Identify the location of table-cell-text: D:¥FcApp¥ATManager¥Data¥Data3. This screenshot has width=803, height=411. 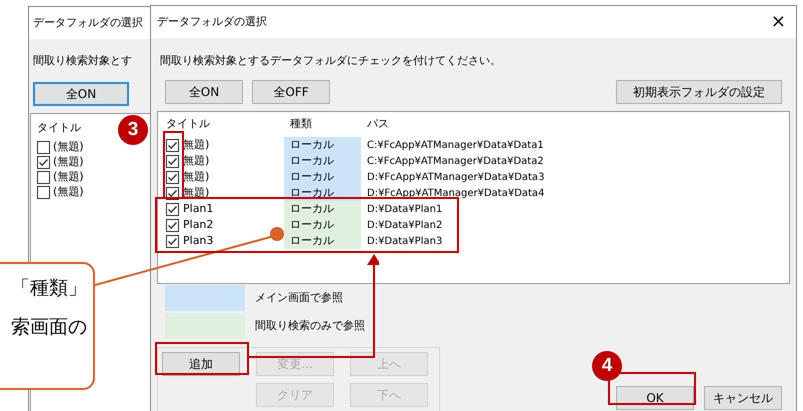
(455, 177).